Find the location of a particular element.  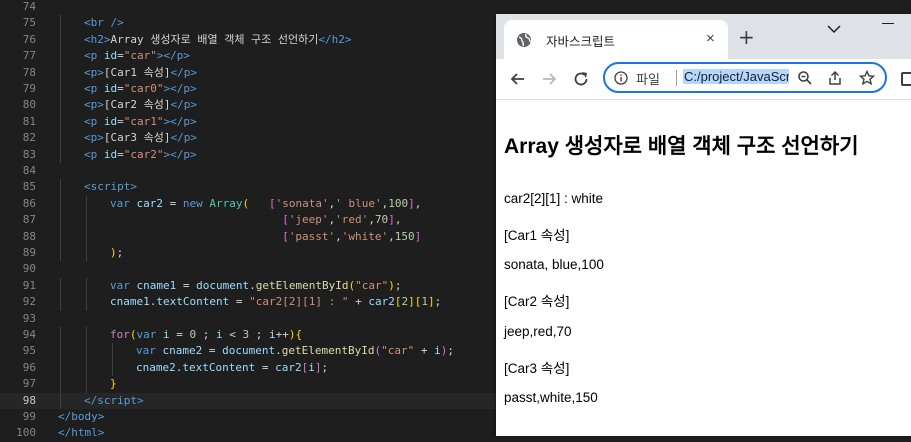

tab-title: 자바스크립트 is located at coordinates (581, 42).